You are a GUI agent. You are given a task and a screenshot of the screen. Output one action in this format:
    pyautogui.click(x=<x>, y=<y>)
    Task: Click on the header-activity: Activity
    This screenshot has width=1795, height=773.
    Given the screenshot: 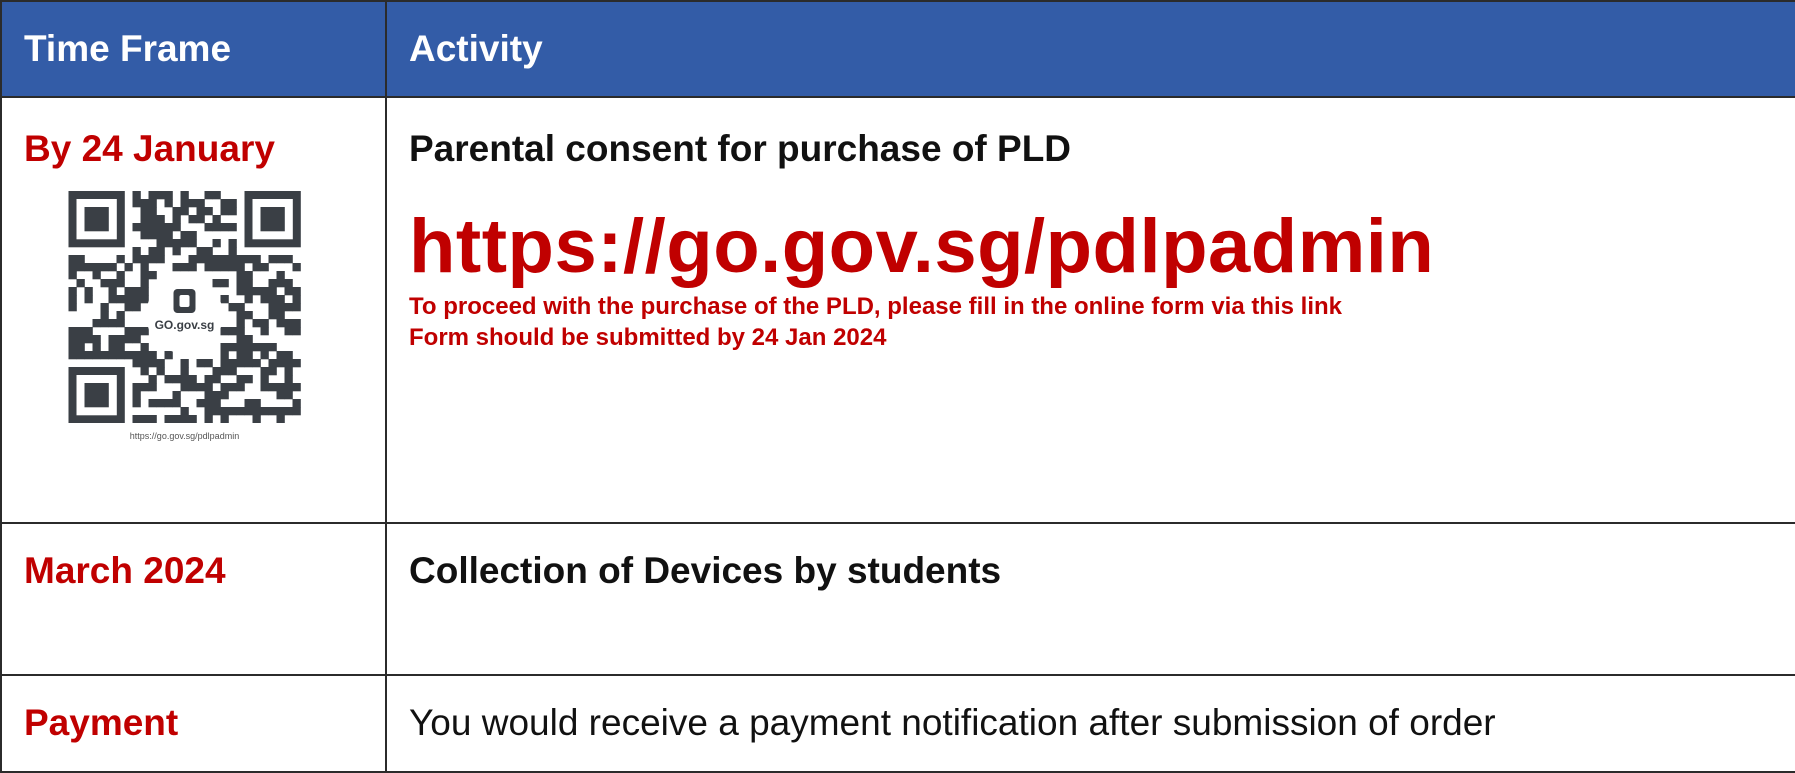 What is the action you would take?
    pyautogui.click(x=1090, y=49)
    